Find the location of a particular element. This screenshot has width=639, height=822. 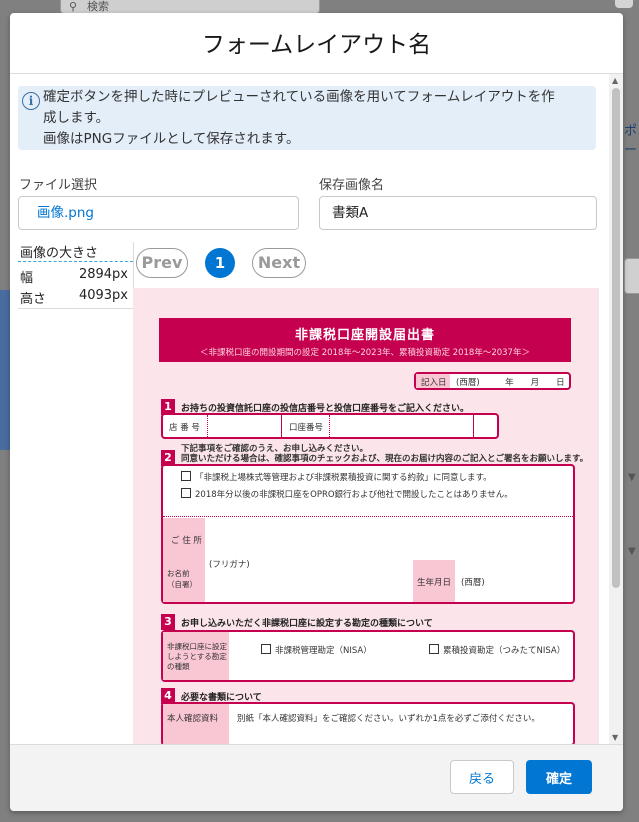

modal-title: フォームレイアウト名 is located at coordinates (316, 43).